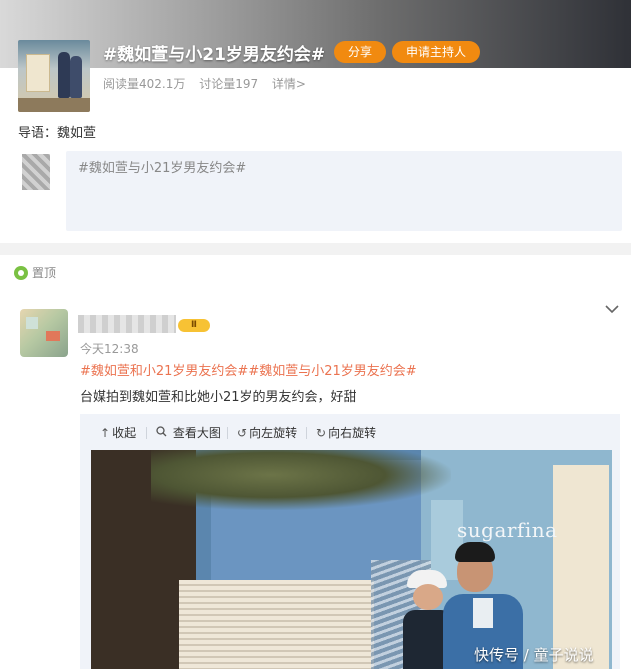 This screenshot has width=631, height=669. I want to click on photo-store-sign: sugarfina, so click(507, 530).